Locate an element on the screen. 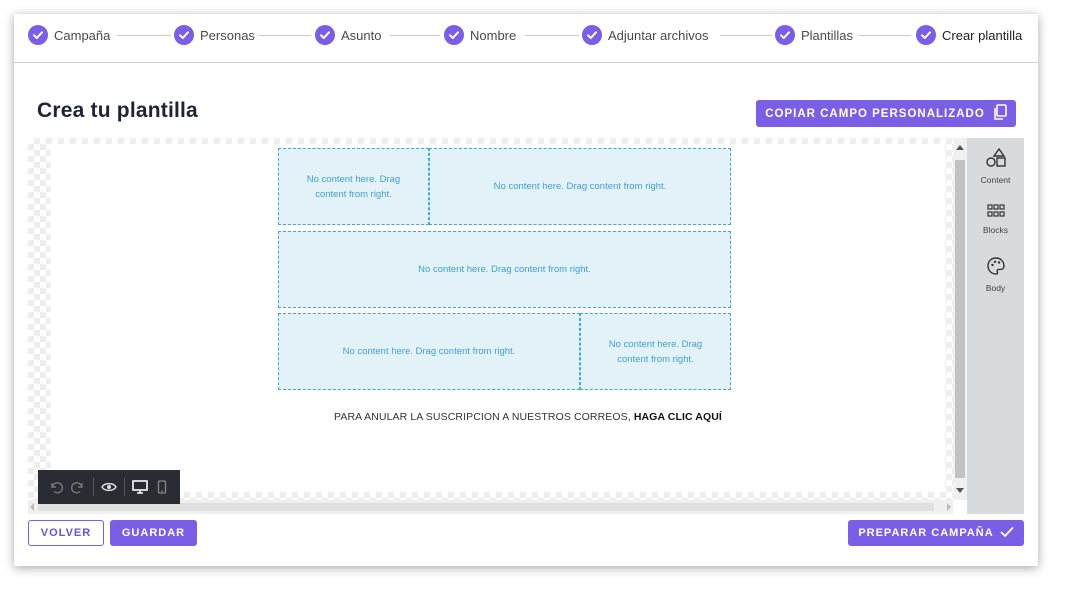 The height and width of the screenshot is (593, 1067). vertical-scrollbar is located at coordinates (960, 319).